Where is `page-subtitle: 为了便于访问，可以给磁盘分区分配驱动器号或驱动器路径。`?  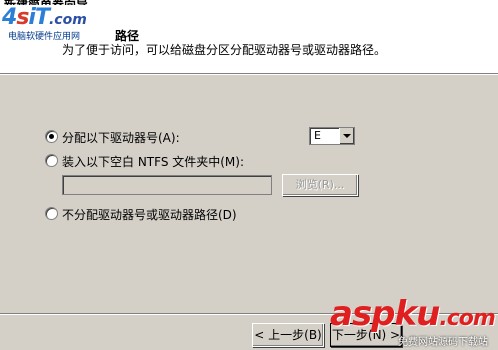 page-subtitle: 为了便于访问，可以给磁盘分区分配驱动器号或驱动器路径。 is located at coordinates (224, 50).